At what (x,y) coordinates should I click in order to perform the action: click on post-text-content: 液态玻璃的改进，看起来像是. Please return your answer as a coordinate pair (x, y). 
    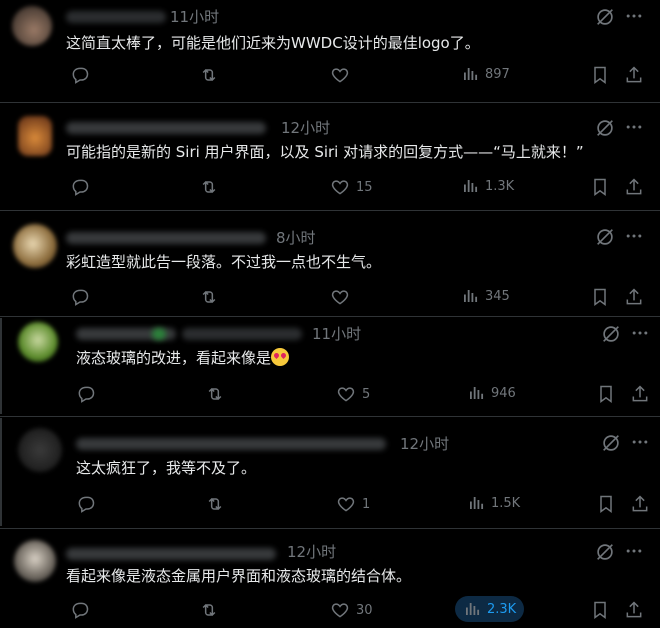
    Looking at the image, I should click on (174, 358).